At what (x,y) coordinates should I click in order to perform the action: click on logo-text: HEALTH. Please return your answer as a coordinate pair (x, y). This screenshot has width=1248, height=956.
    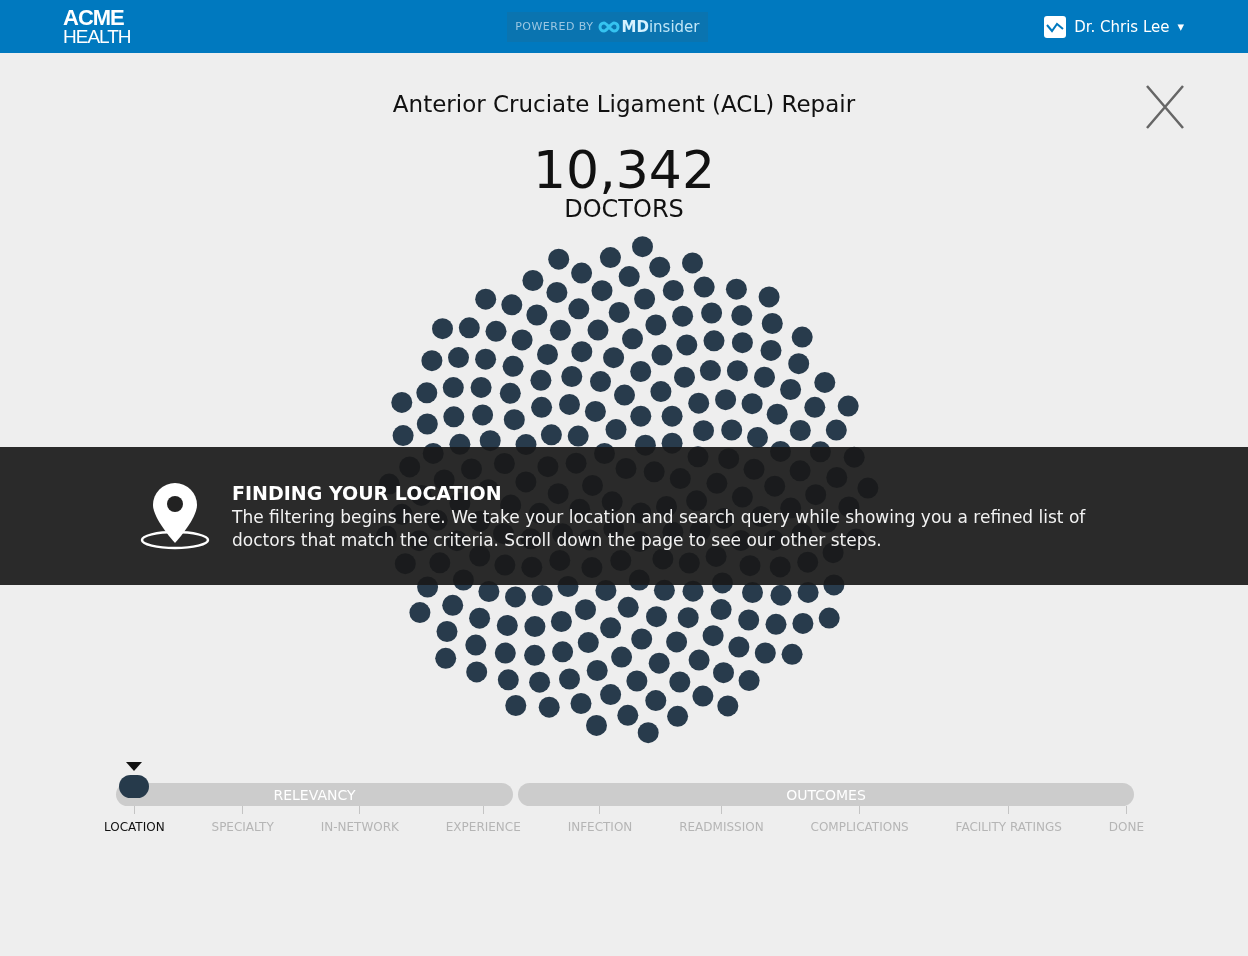
    Looking at the image, I should click on (97, 36).